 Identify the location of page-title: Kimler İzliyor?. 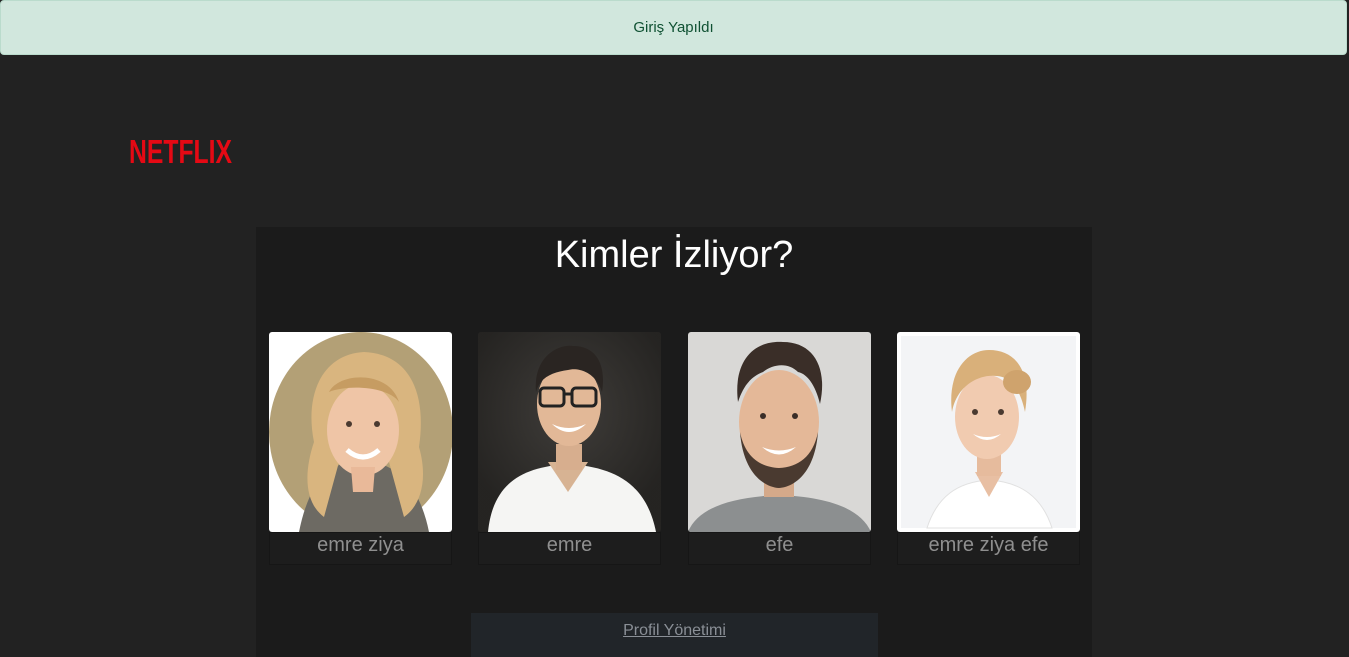
(674, 255).